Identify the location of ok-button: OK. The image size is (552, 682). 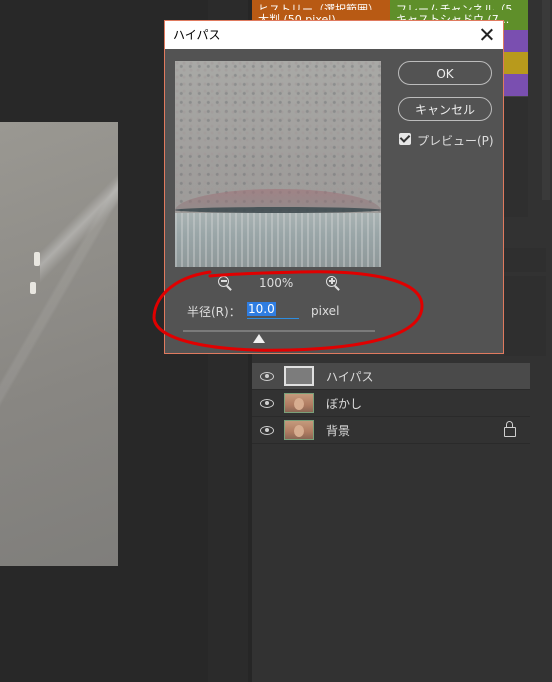
(445, 73).